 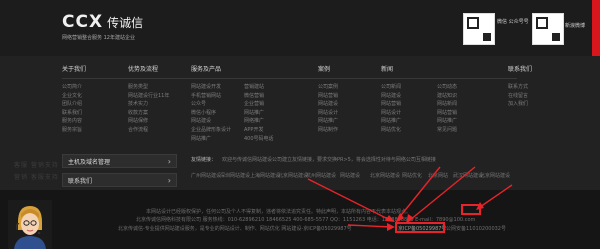 What do you see at coordinates (518, 86) in the screenshot?
I see `nav-link: 联系方式` at bounding box center [518, 86].